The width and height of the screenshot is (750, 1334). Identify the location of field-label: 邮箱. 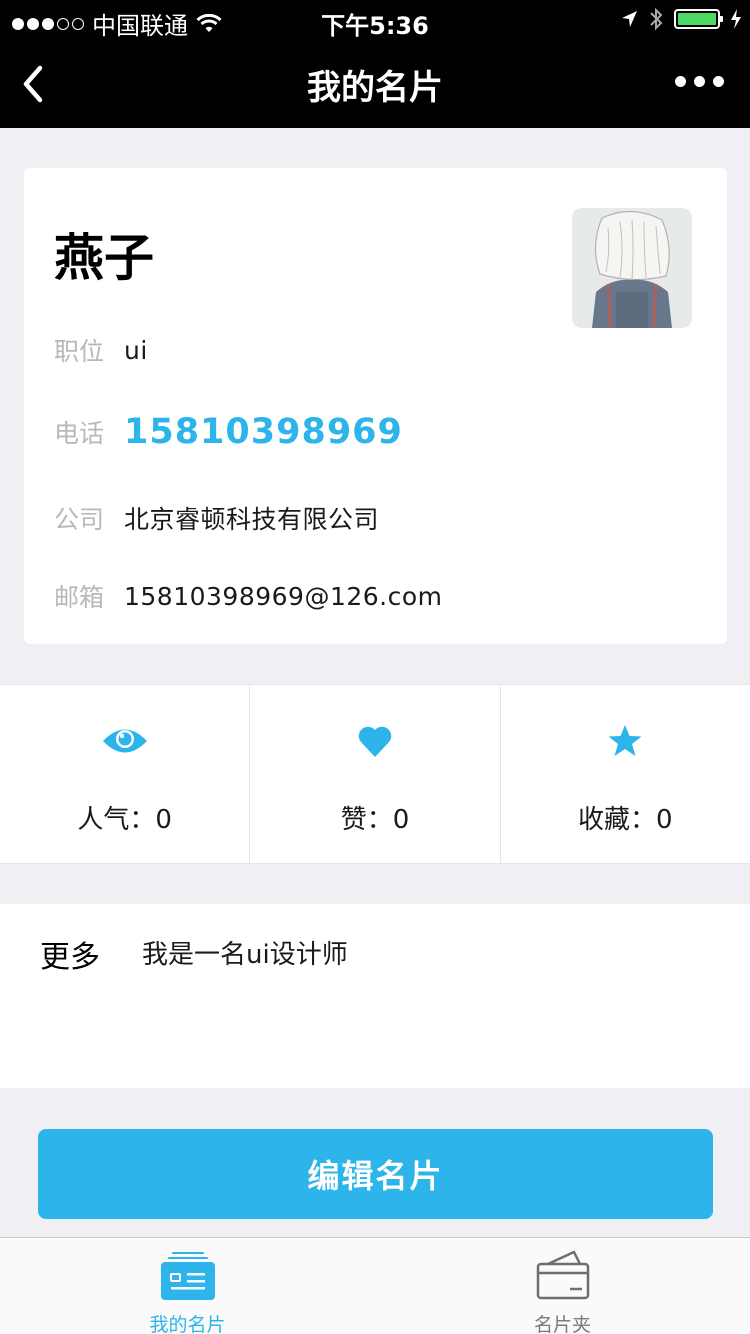
(79, 597).